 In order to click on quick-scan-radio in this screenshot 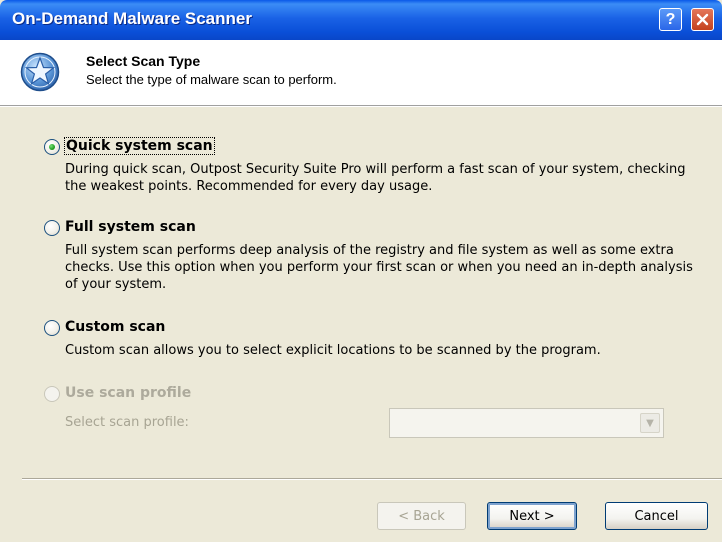, I will do `click(52, 147)`.